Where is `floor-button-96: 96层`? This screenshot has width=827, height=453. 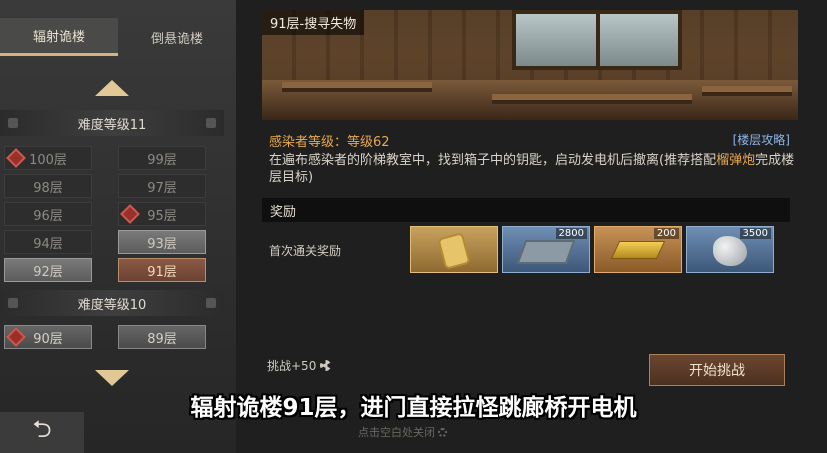
floor-button-96: 96层 is located at coordinates (48, 214).